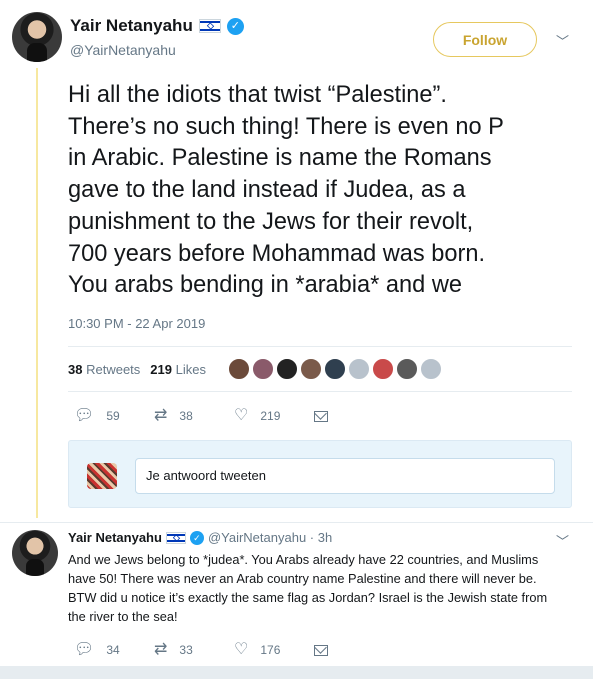 The height and width of the screenshot is (679, 593). What do you see at coordinates (194, 650) in the screenshot?
I see `retweet-action: ⇄ 33` at bounding box center [194, 650].